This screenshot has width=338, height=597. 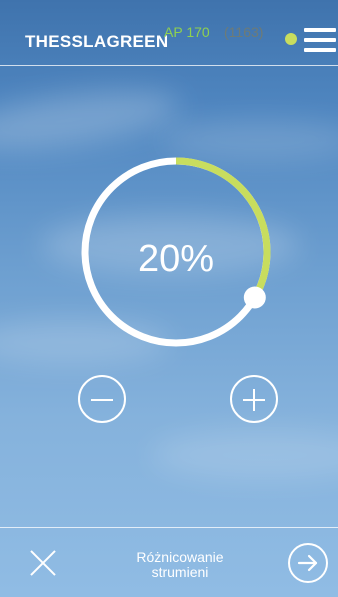 What do you see at coordinates (291, 39) in the screenshot?
I see `status-indicator` at bounding box center [291, 39].